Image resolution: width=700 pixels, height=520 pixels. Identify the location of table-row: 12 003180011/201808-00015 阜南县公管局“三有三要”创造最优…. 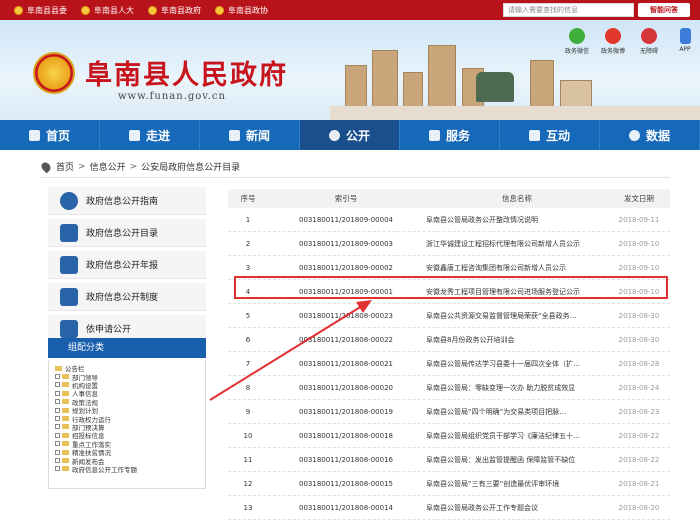
(449, 484).